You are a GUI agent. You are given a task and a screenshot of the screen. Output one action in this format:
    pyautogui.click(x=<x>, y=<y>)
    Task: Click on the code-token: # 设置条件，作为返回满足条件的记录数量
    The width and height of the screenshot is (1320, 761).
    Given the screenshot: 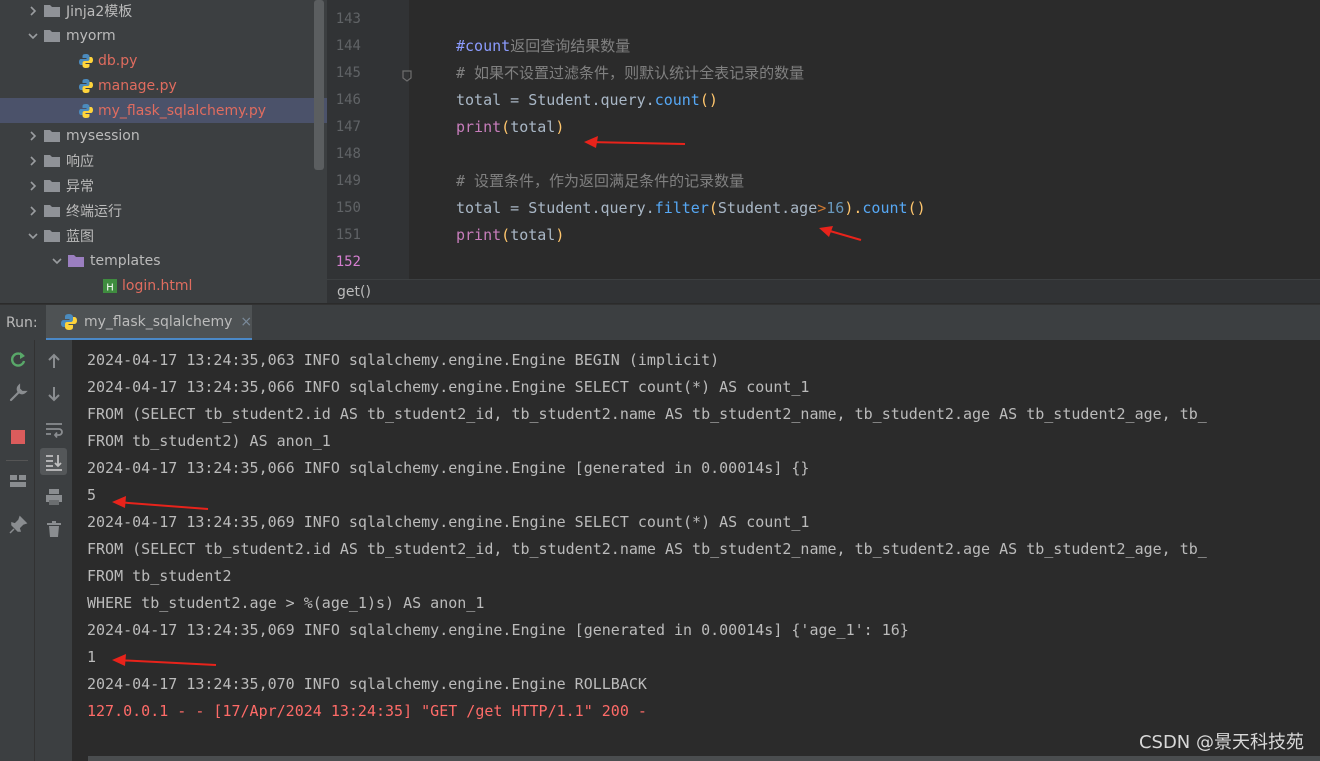 What is the action you would take?
    pyautogui.click(x=600, y=181)
    